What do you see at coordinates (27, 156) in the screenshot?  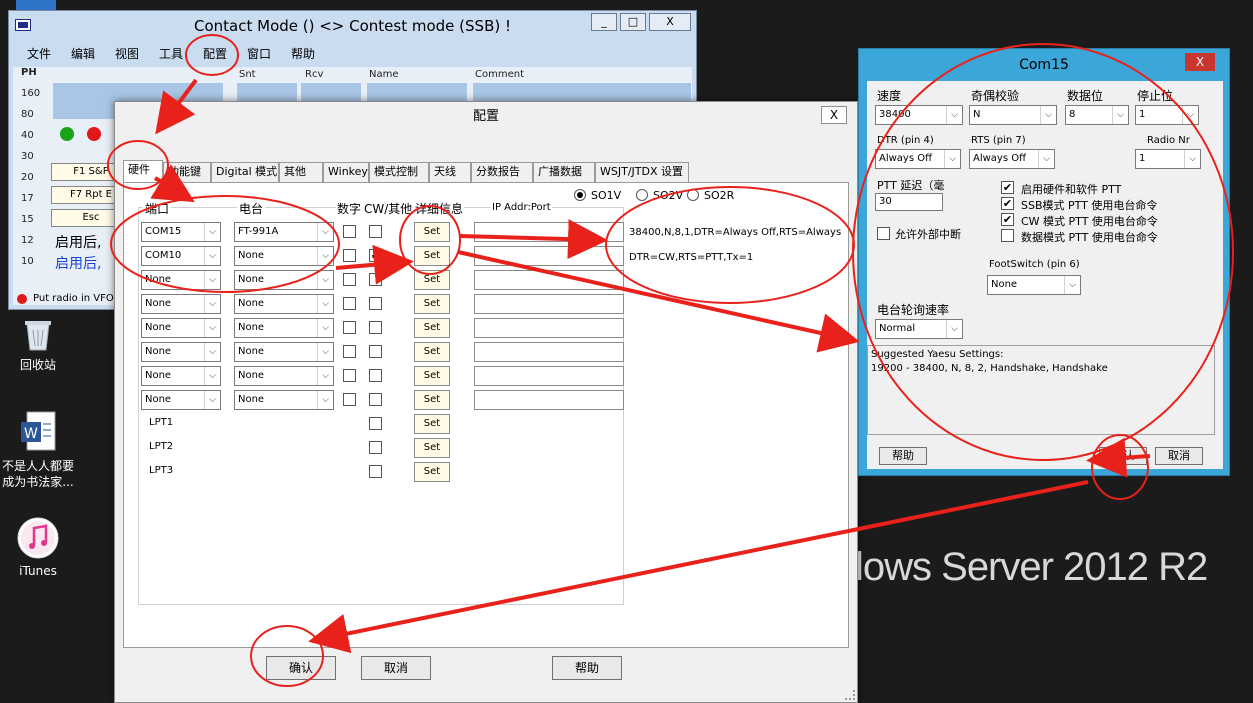 I see `band-30: 30` at bounding box center [27, 156].